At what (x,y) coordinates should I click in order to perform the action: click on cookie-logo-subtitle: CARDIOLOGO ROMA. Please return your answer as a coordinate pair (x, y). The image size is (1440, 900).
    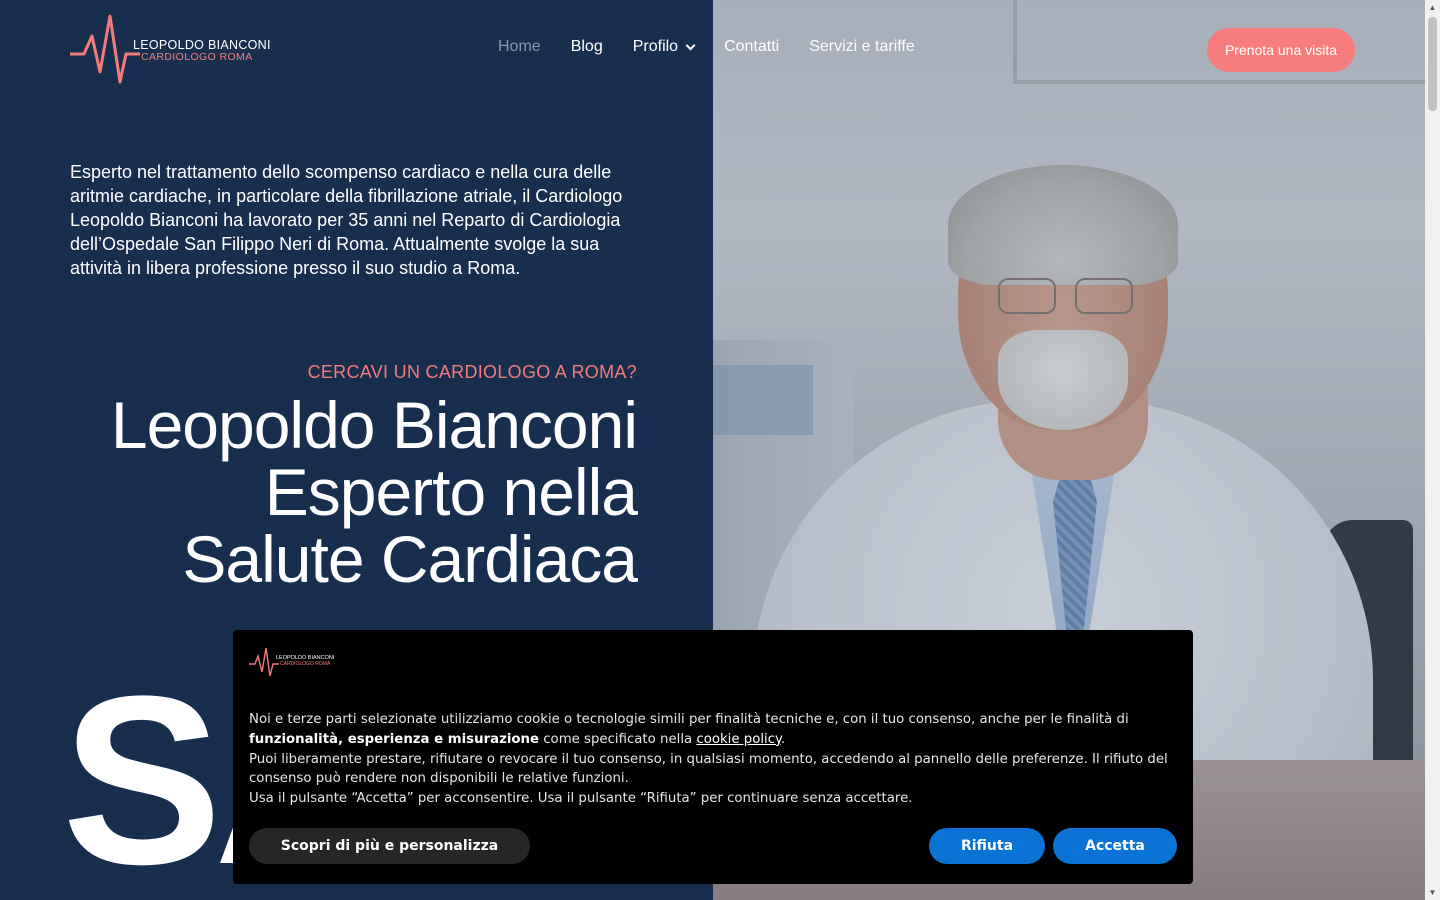
    Looking at the image, I should click on (305, 664).